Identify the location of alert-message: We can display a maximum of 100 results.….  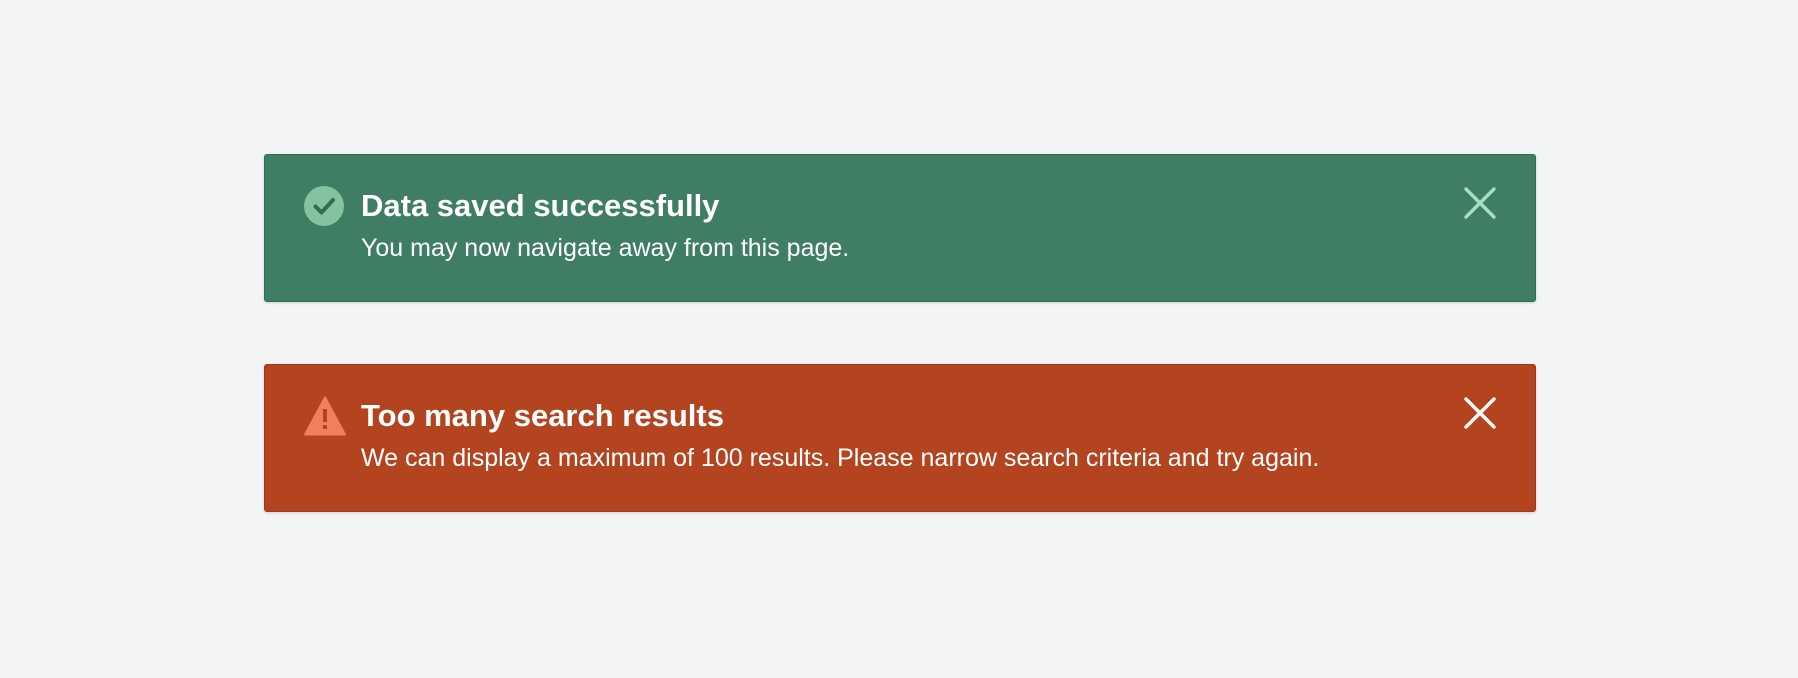
(840, 458).